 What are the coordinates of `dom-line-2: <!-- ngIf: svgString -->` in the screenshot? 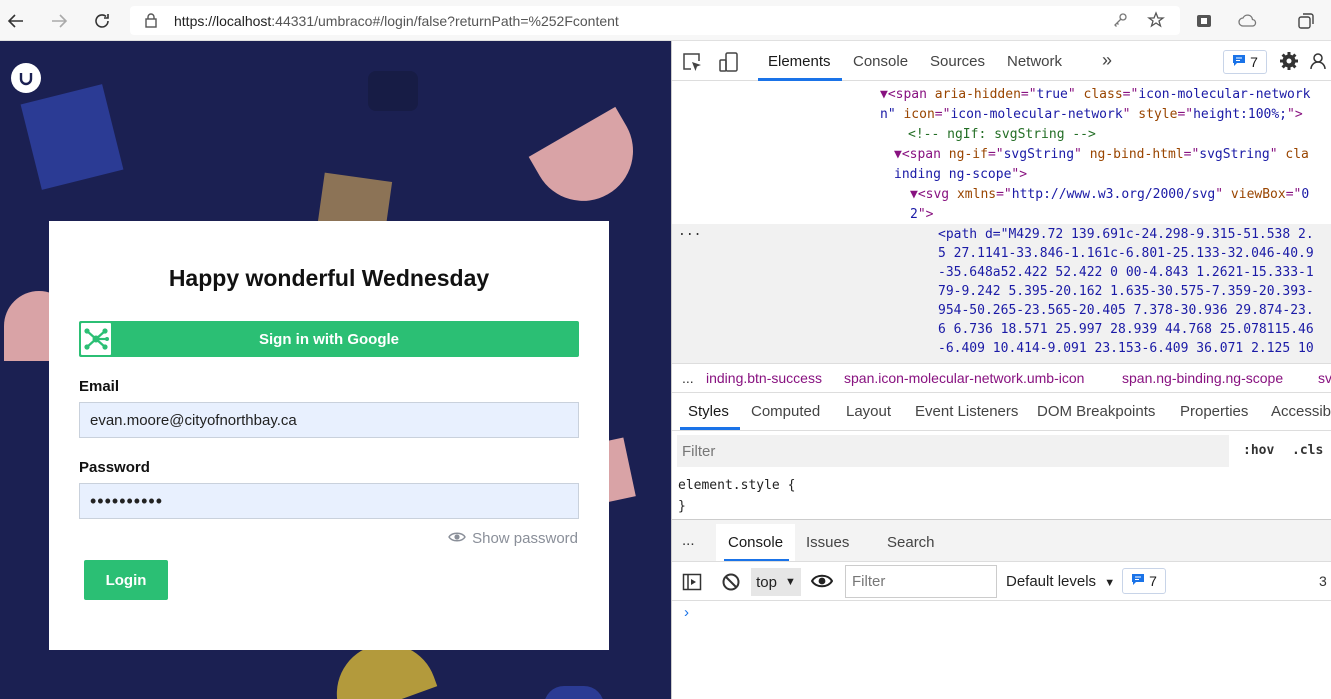 It's located at (1002, 134).